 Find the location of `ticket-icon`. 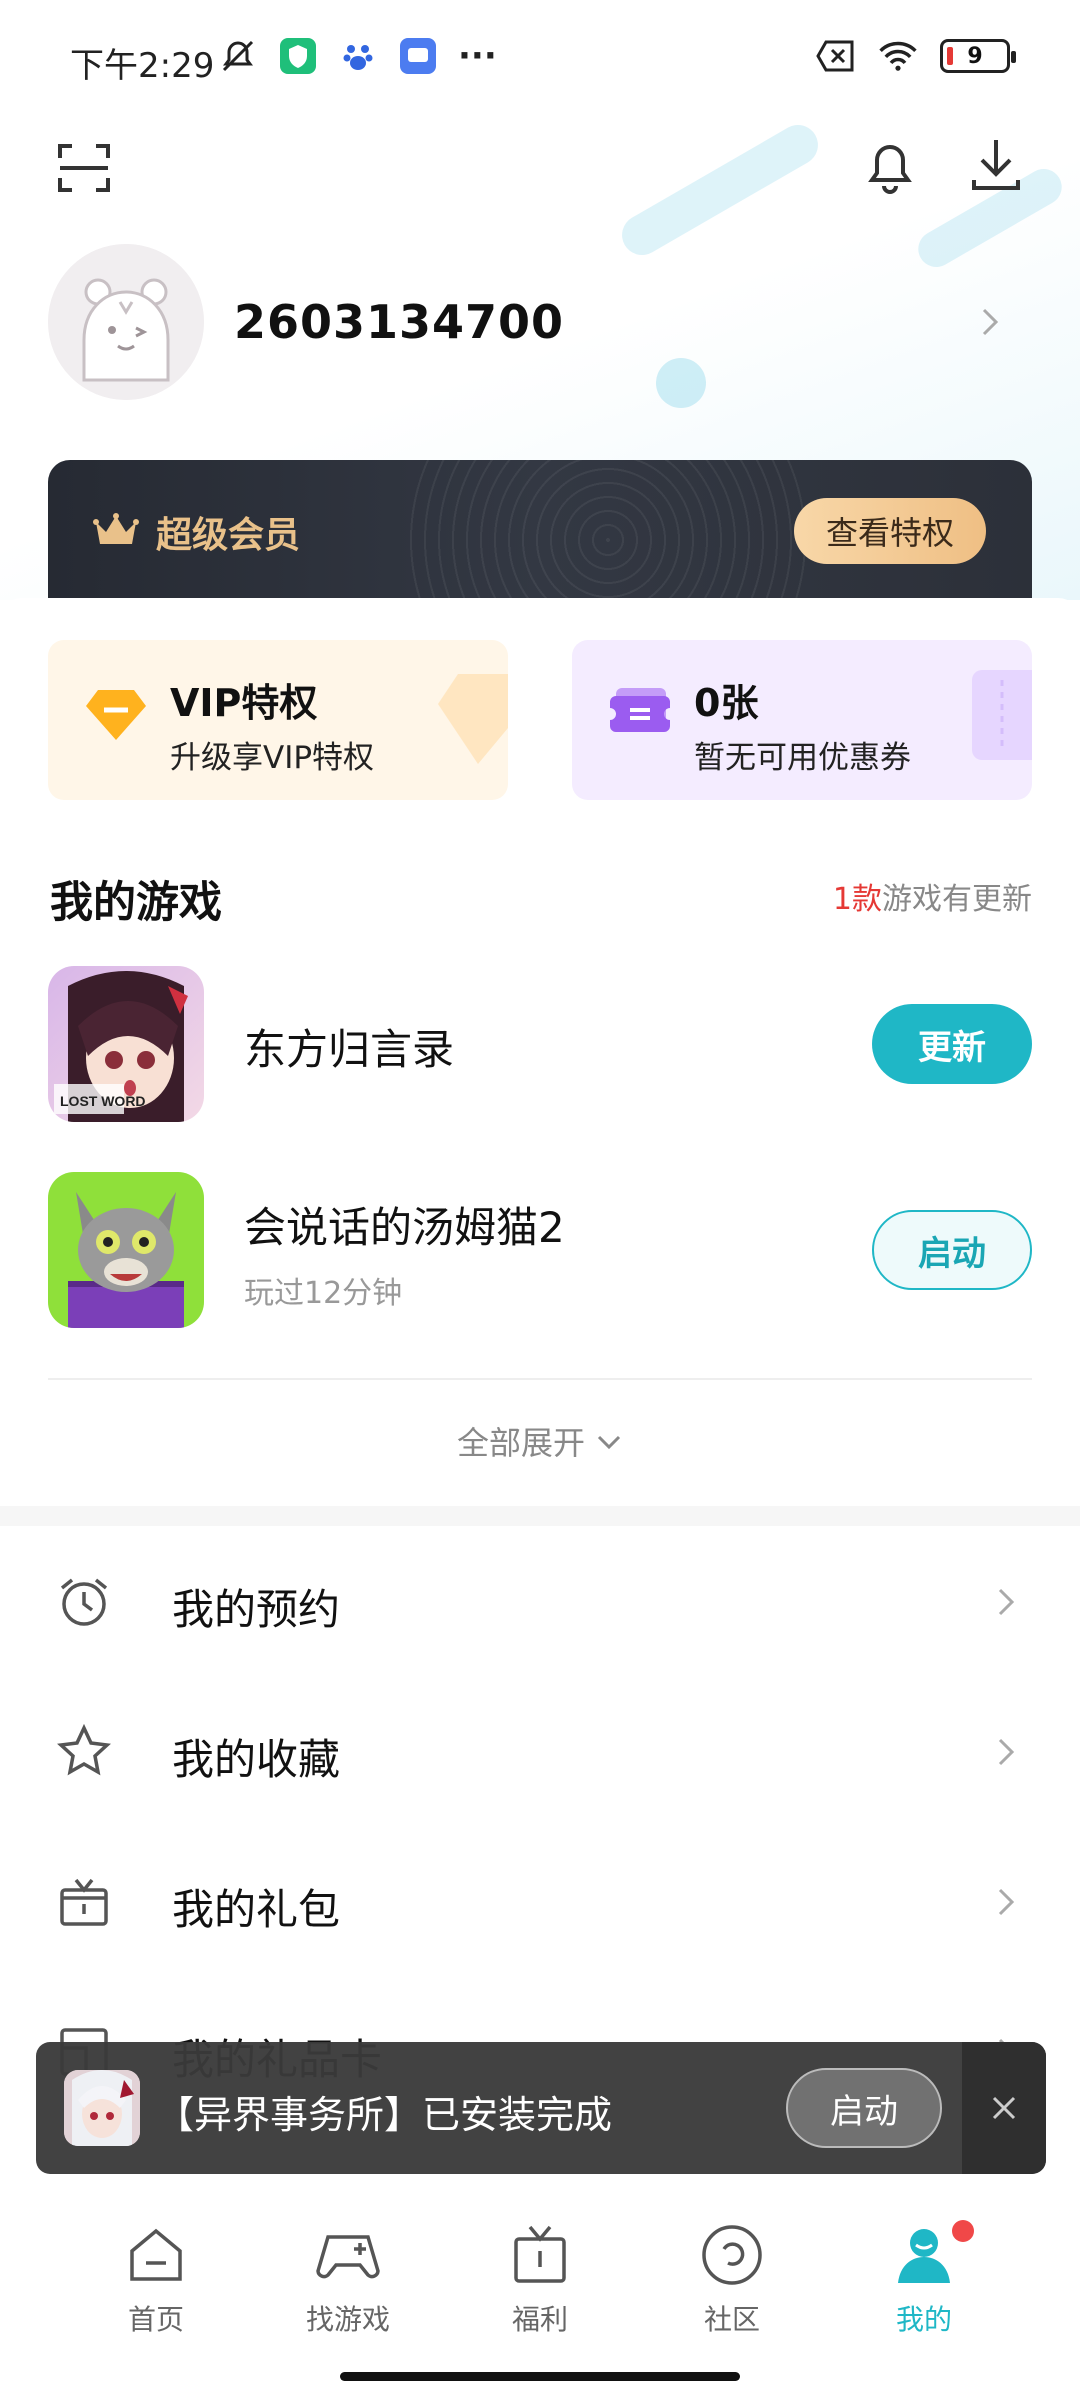

ticket-icon is located at coordinates (640, 714).